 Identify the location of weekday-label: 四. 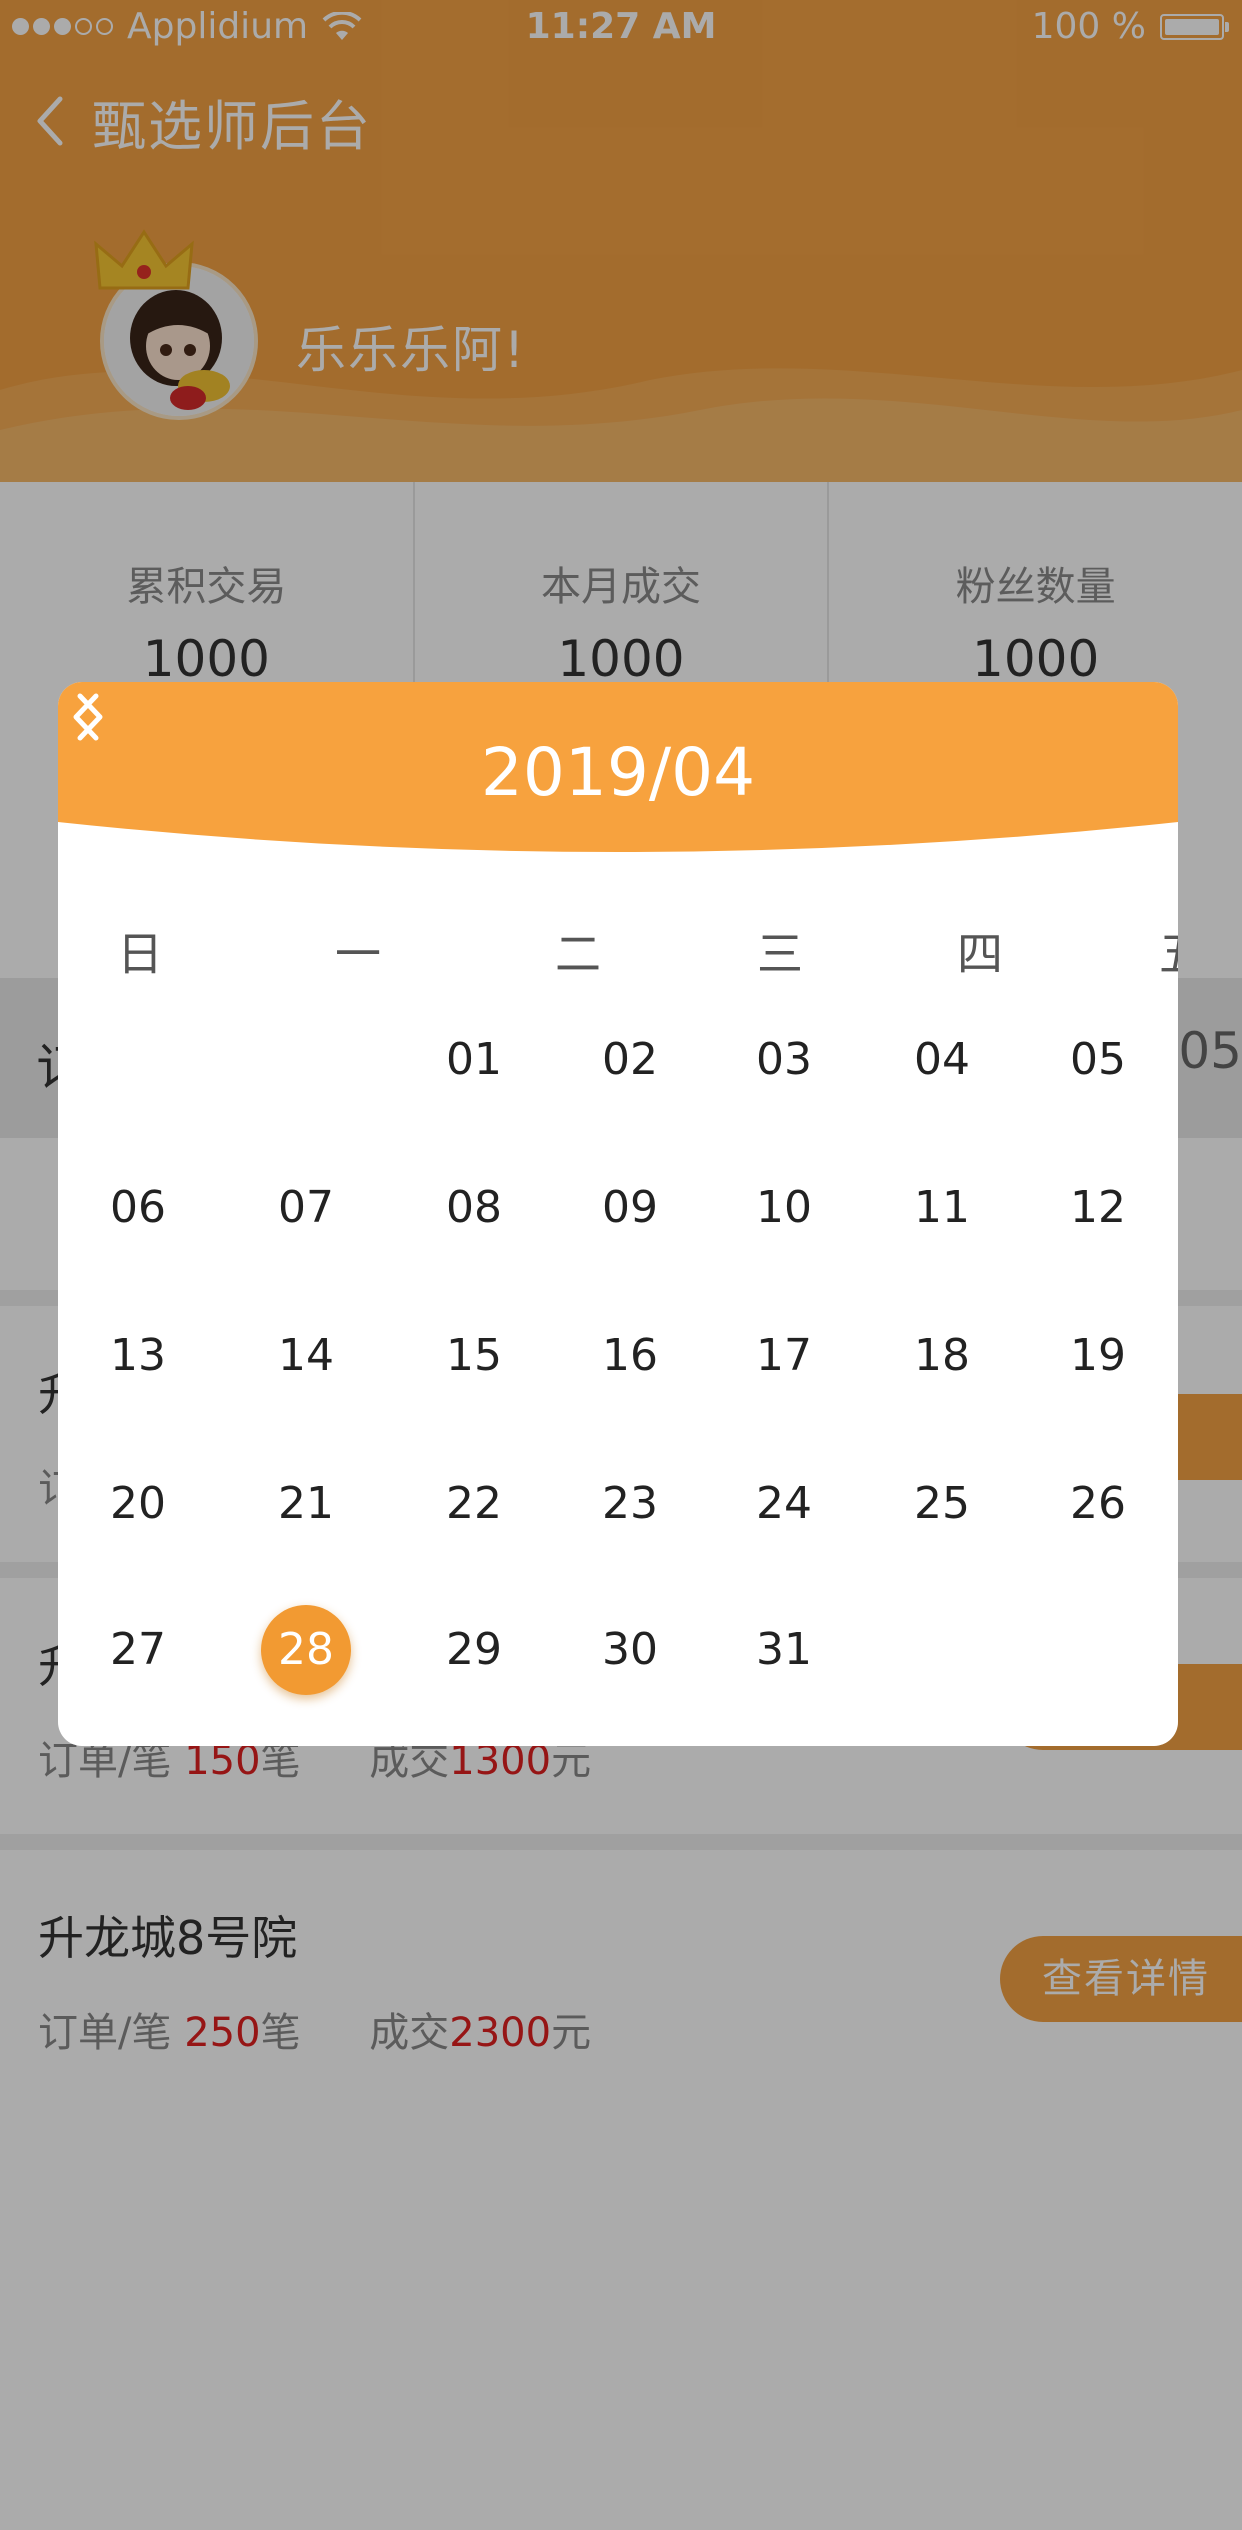
(980, 954).